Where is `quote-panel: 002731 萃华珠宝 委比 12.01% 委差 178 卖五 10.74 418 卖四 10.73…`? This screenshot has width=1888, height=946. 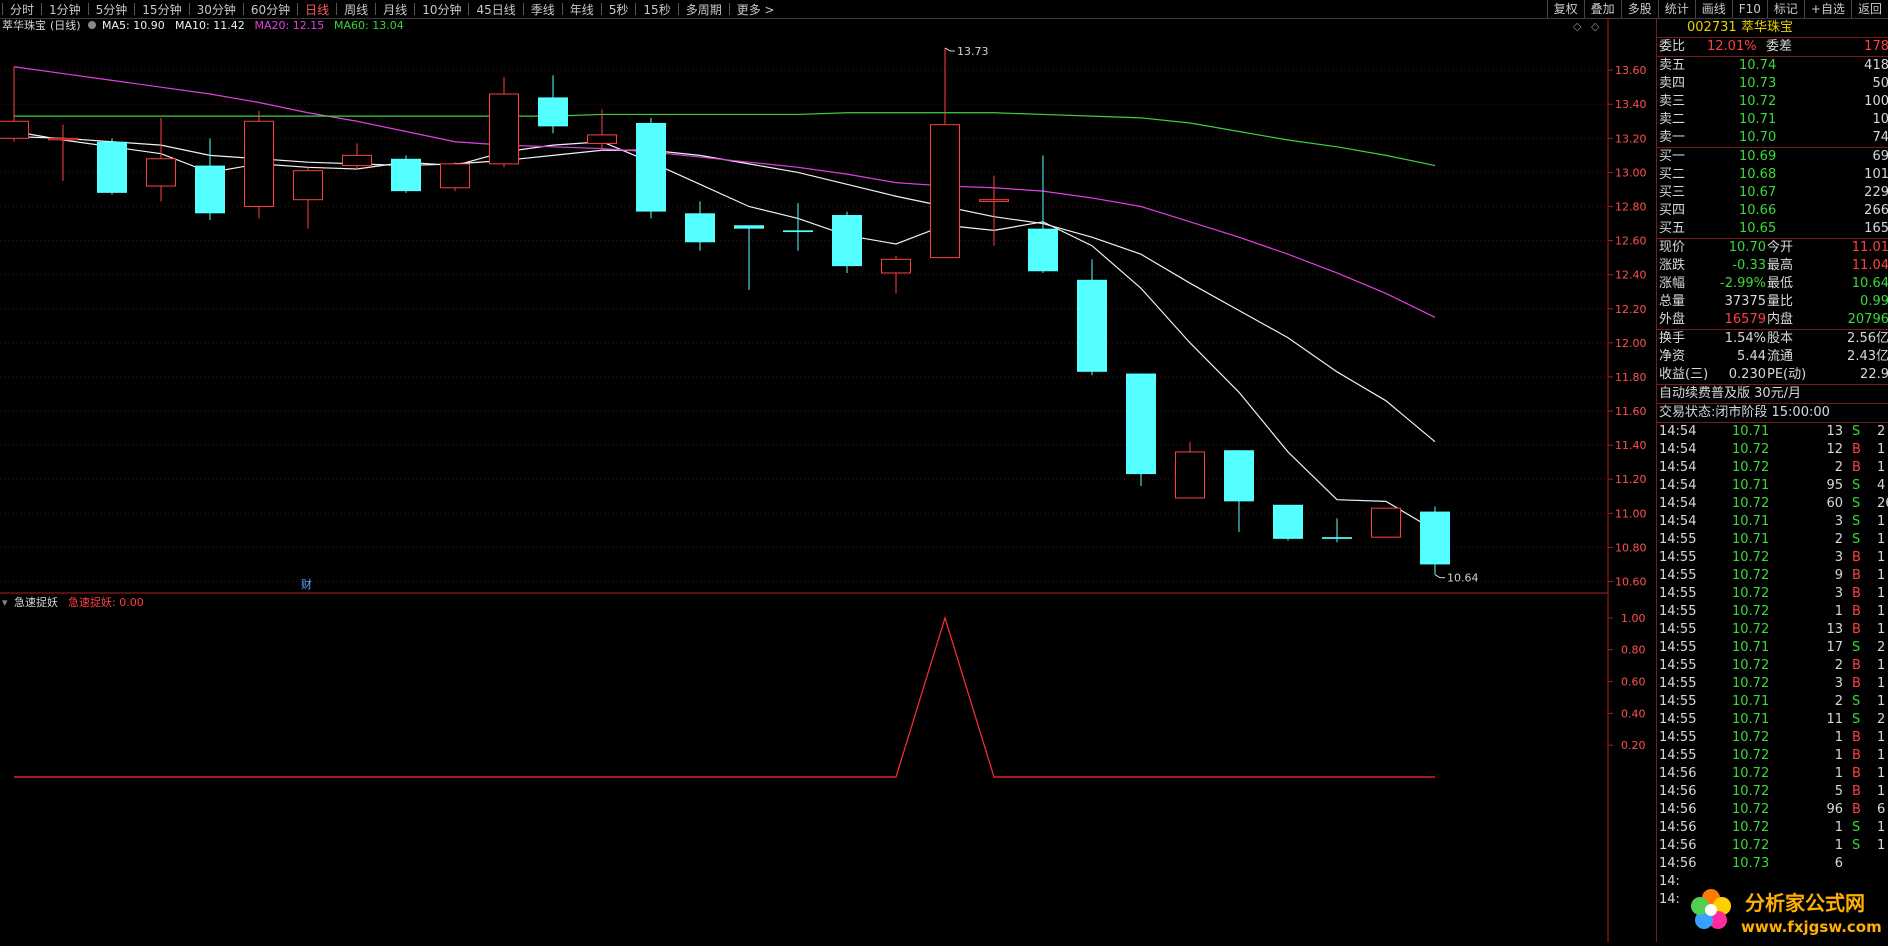 quote-panel: 002731 萃华珠宝 委比 12.01% 委差 178 卖五 10.74 418 卖四 10.73… is located at coordinates (1772, 480).